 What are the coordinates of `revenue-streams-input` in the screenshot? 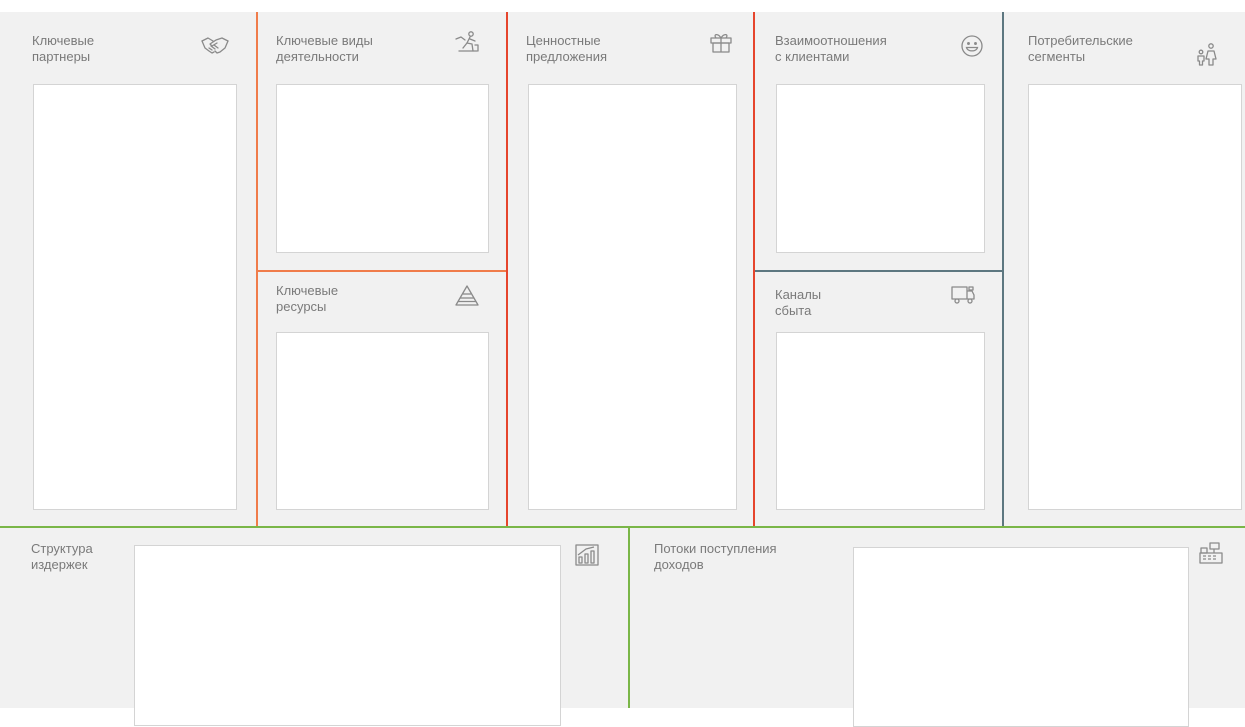 It's located at (1021, 637).